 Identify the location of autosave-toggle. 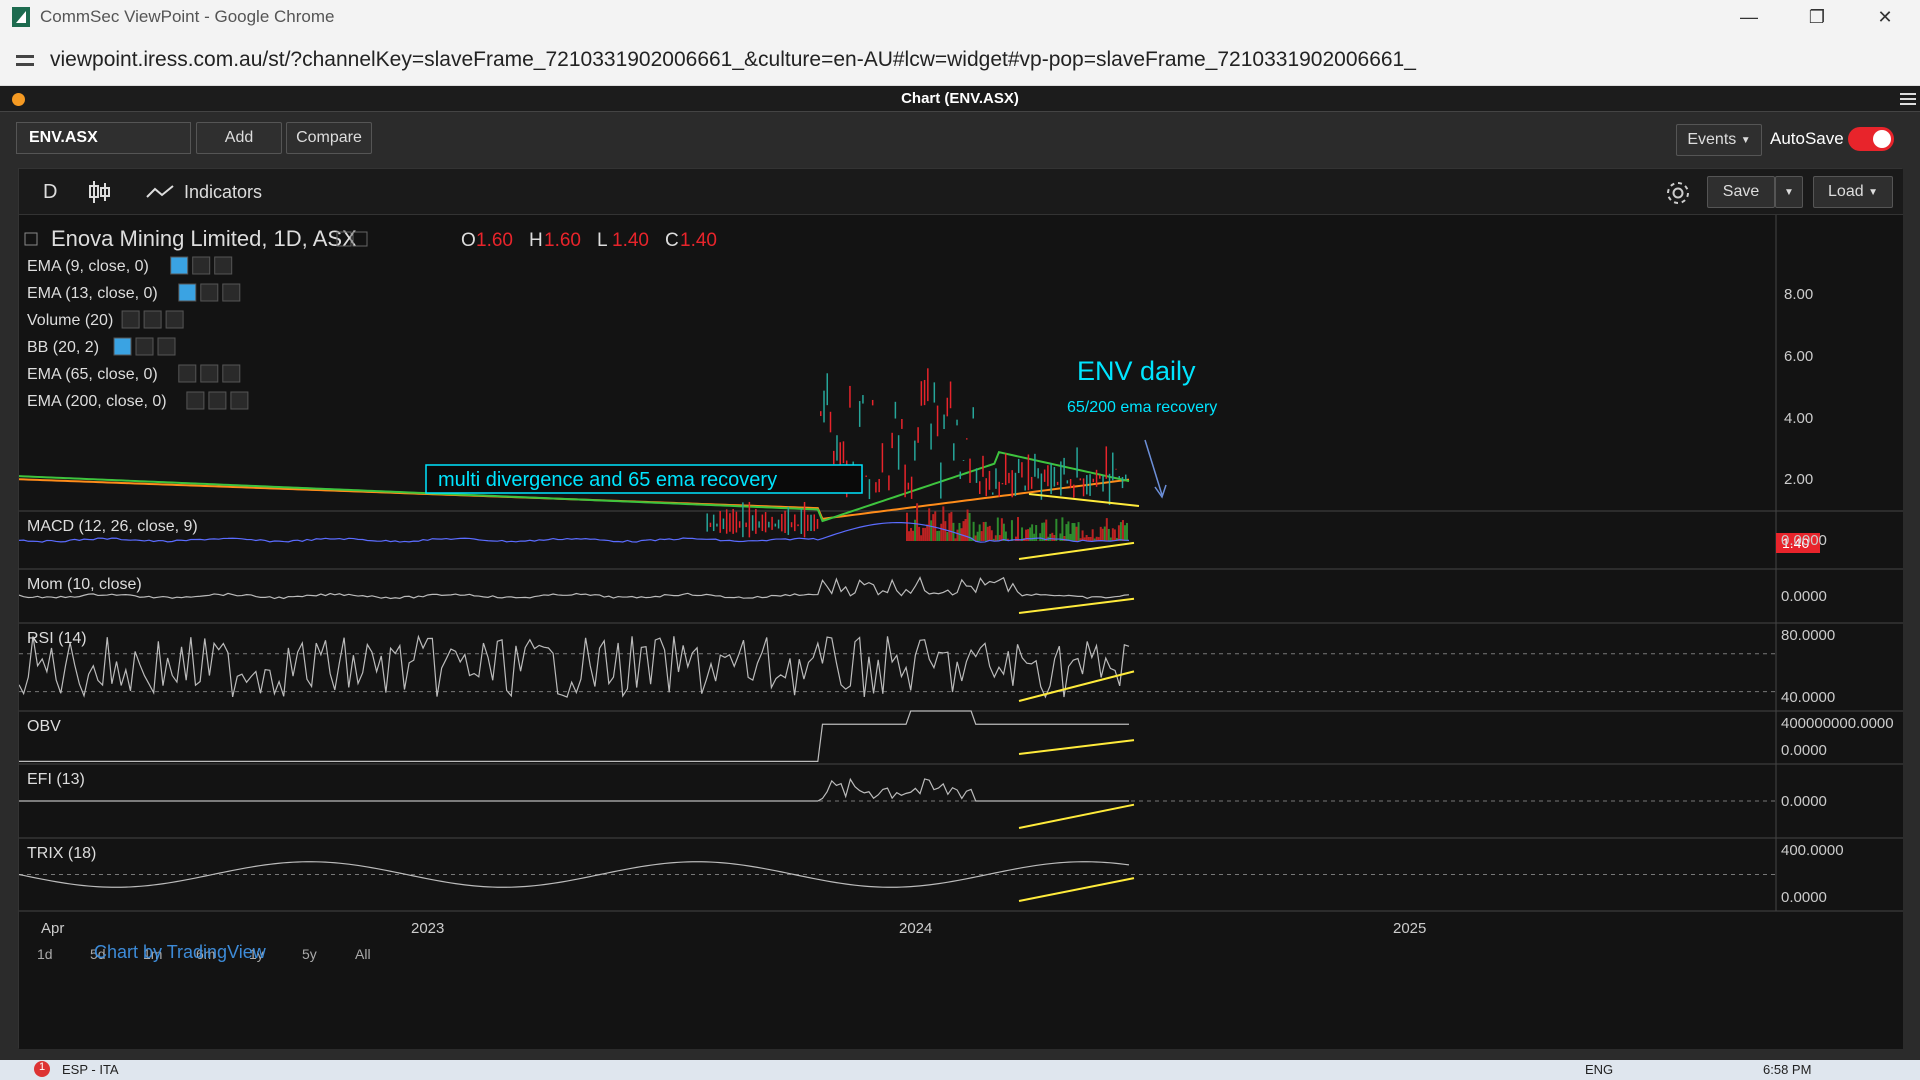
(1871, 139).